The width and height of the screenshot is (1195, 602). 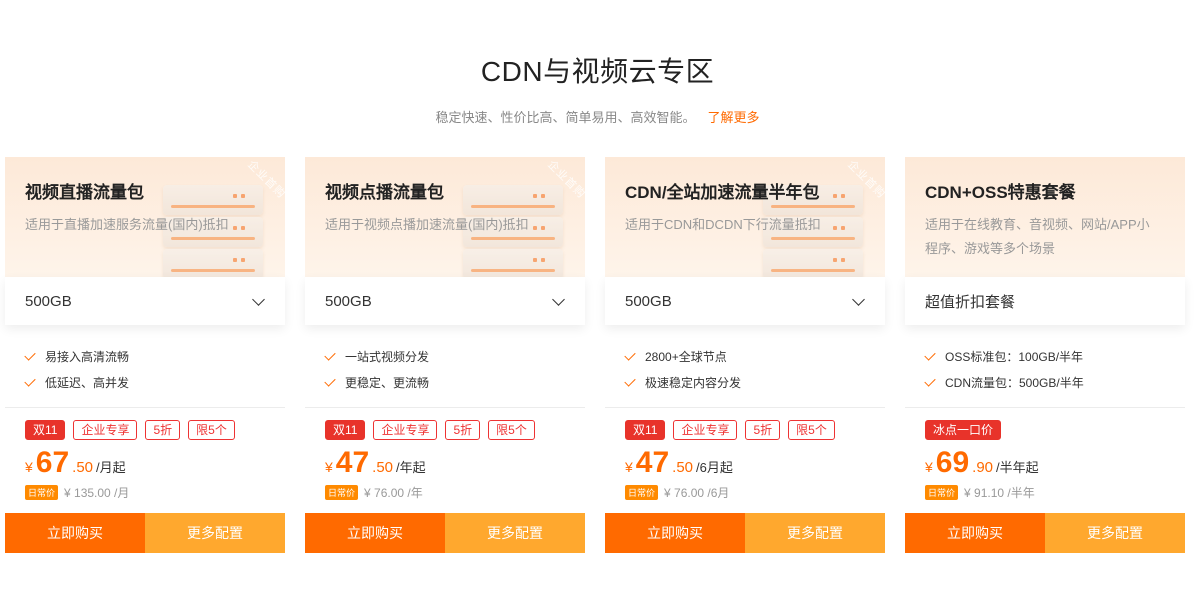 What do you see at coordinates (111, 467) in the screenshot?
I see `price-unit: /月起` at bounding box center [111, 467].